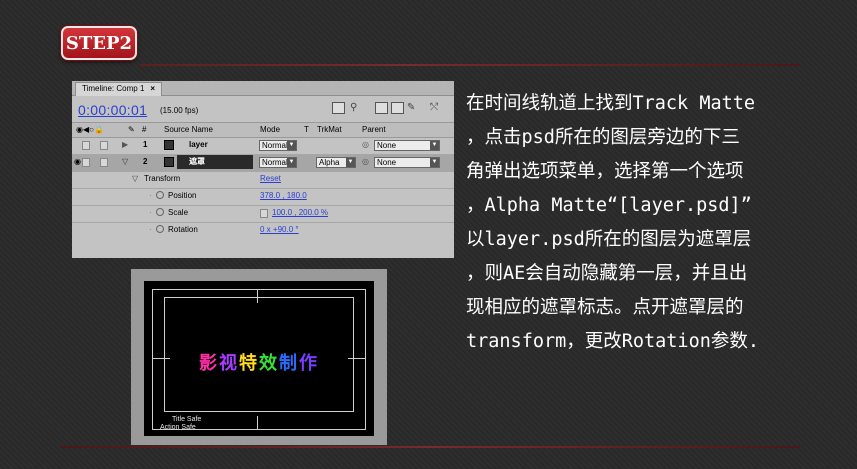  Describe the element at coordinates (178, 427) in the screenshot. I see `action-safe-label: Action Safe` at that location.